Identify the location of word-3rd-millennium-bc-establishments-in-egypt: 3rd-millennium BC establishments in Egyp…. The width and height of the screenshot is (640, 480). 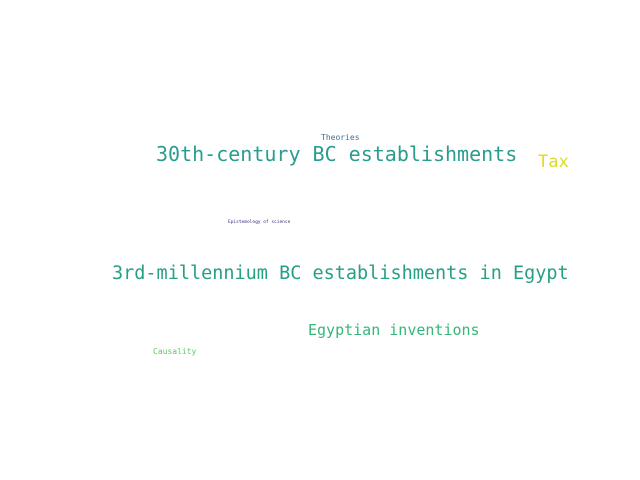
(340, 273).